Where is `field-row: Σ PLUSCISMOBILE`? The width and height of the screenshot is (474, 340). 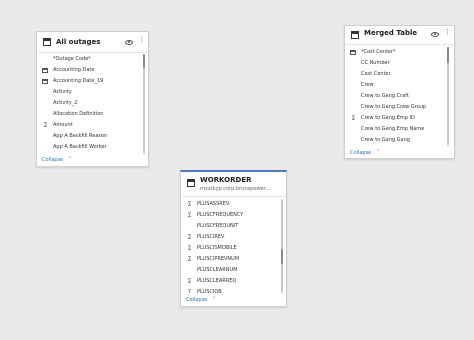 field-row: Σ PLUSCISMOBILE is located at coordinates (233, 248).